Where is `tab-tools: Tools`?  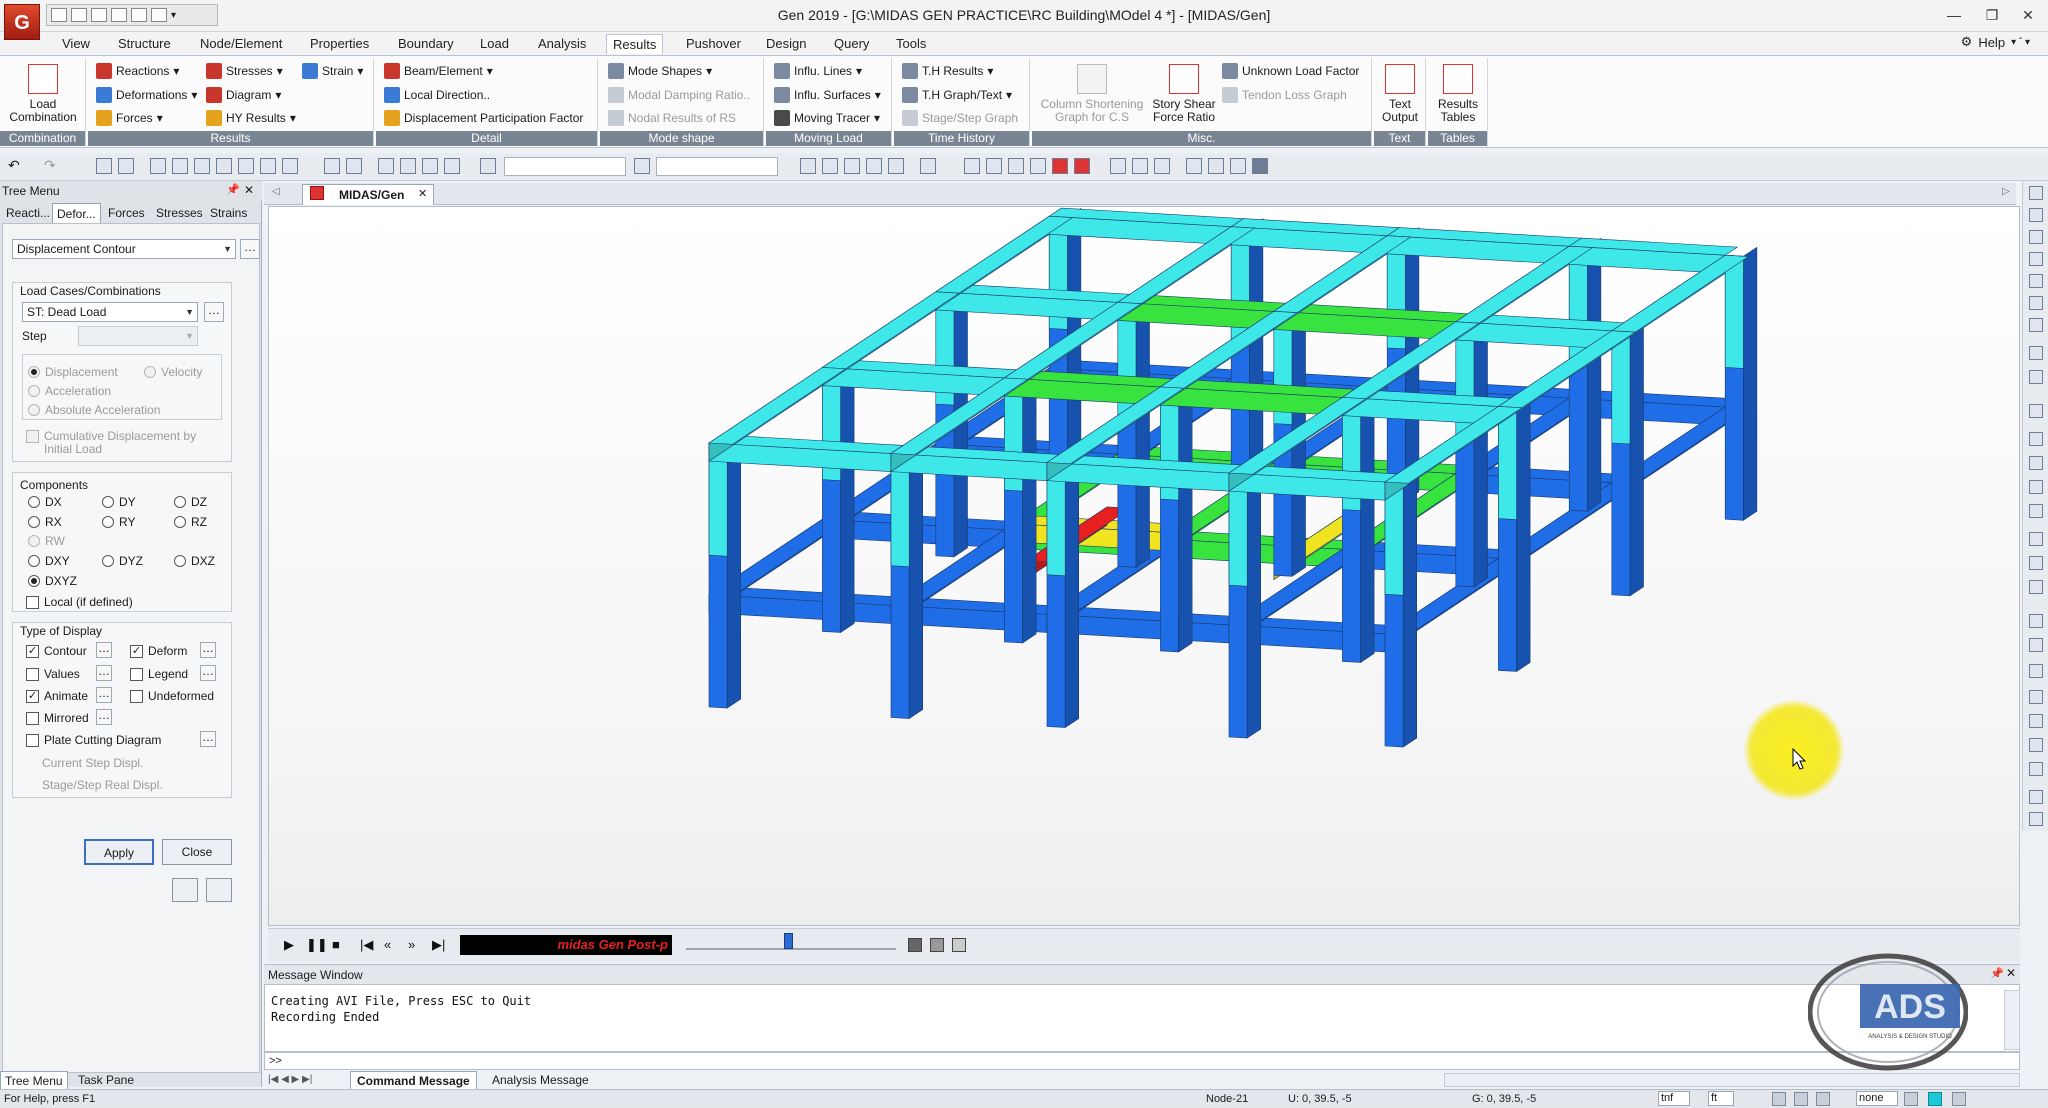 tab-tools: Tools is located at coordinates (911, 44).